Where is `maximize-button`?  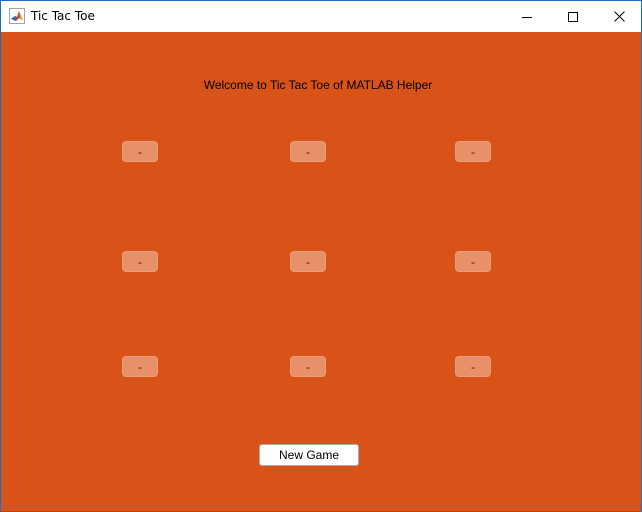 maximize-button is located at coordinates (573, 16).